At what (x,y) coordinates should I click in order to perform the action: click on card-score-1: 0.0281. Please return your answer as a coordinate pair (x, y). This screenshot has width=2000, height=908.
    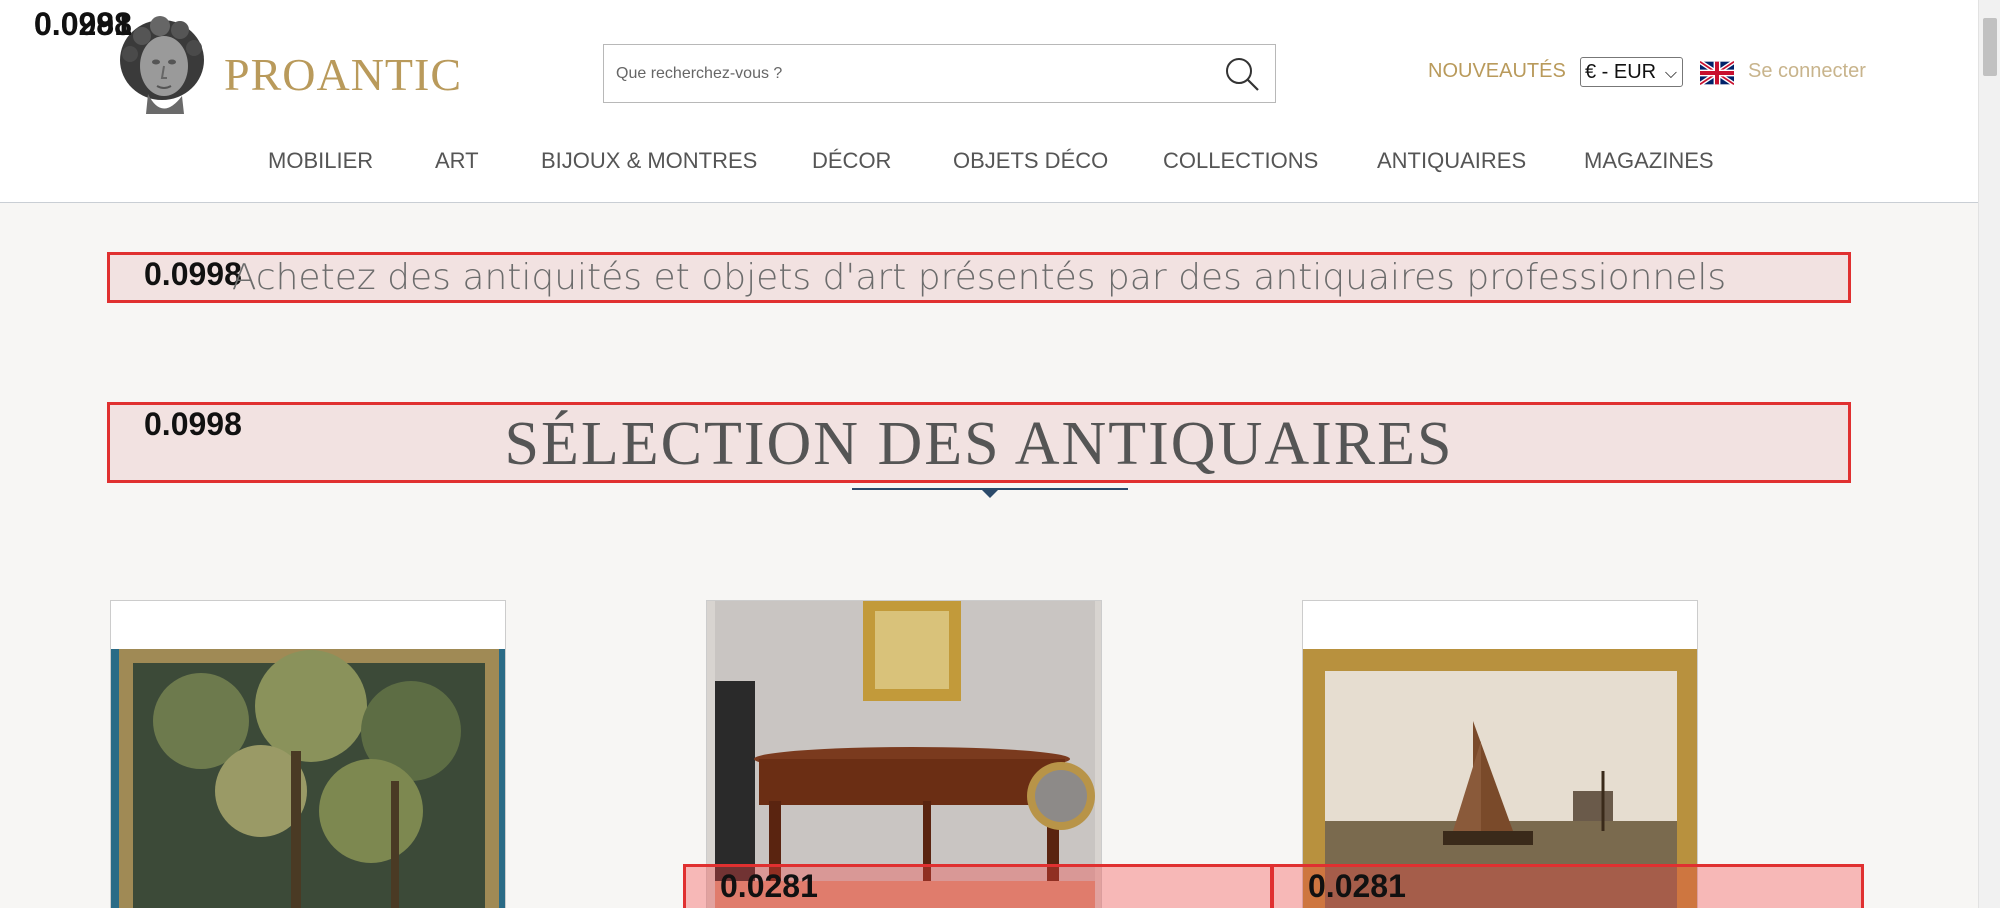
    Looking at the image, I should click on (769, 886).